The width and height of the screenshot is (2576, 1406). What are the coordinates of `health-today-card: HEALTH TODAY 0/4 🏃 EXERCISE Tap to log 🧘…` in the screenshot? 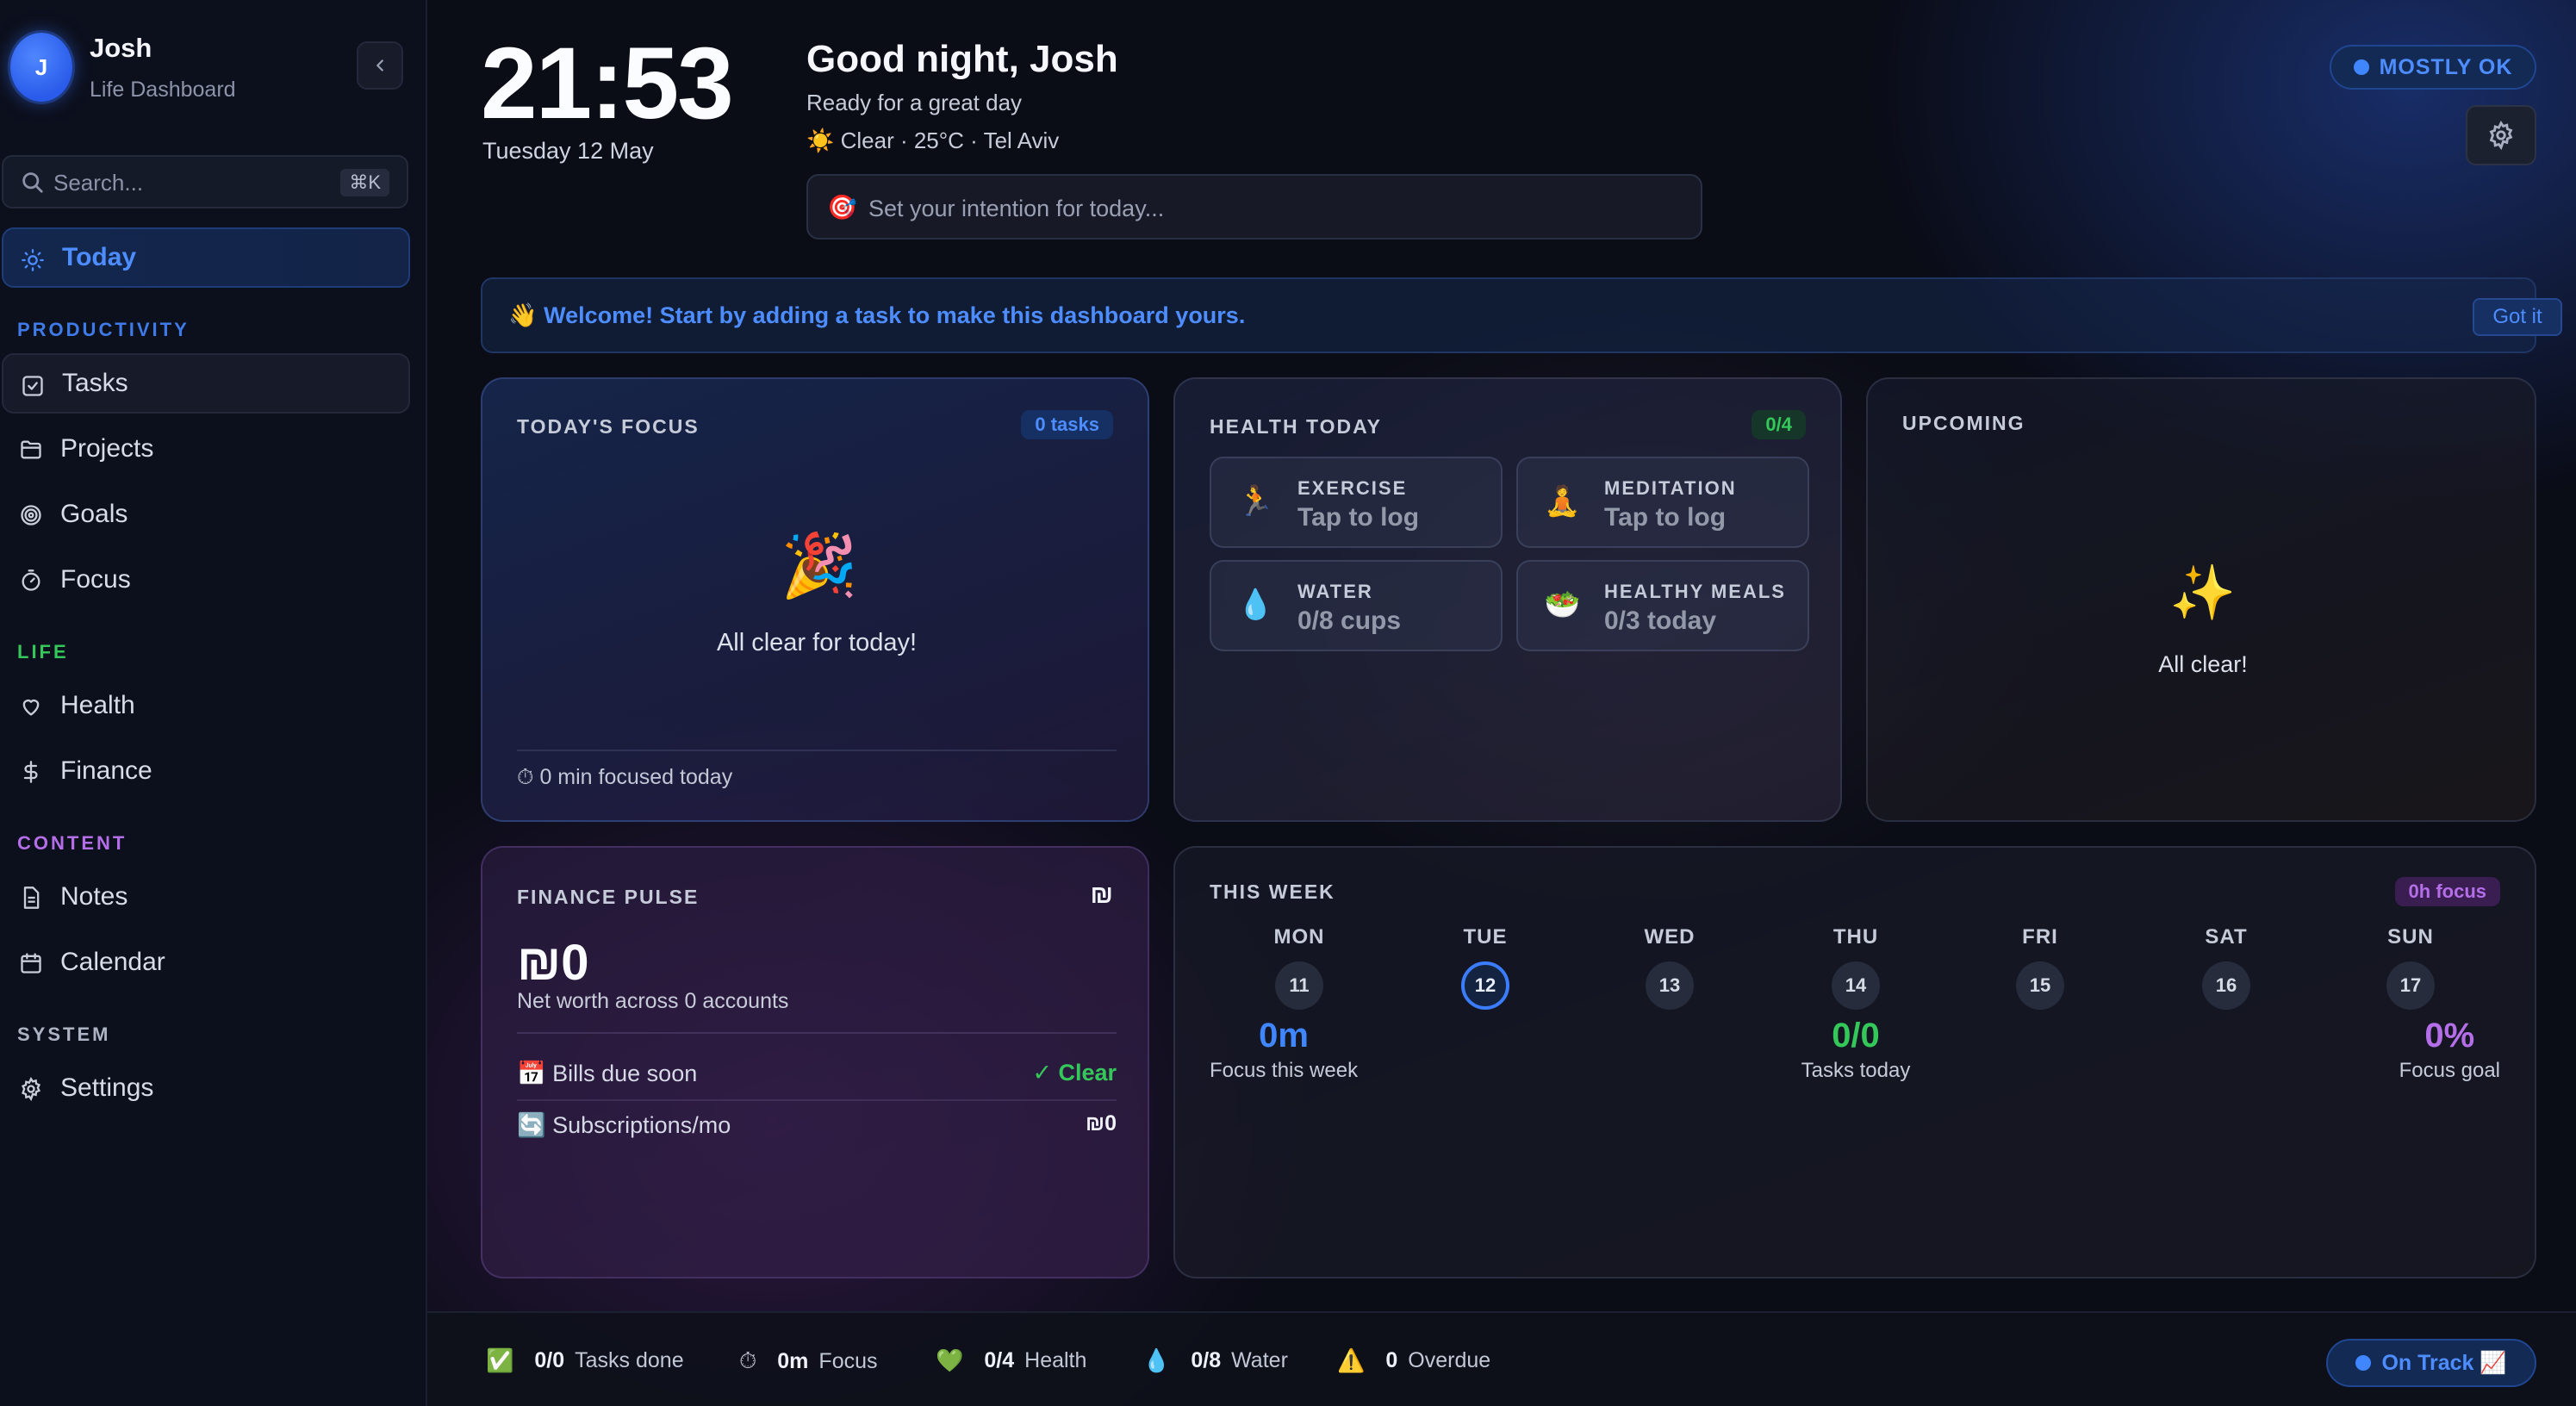 It's located at (1508, 599).